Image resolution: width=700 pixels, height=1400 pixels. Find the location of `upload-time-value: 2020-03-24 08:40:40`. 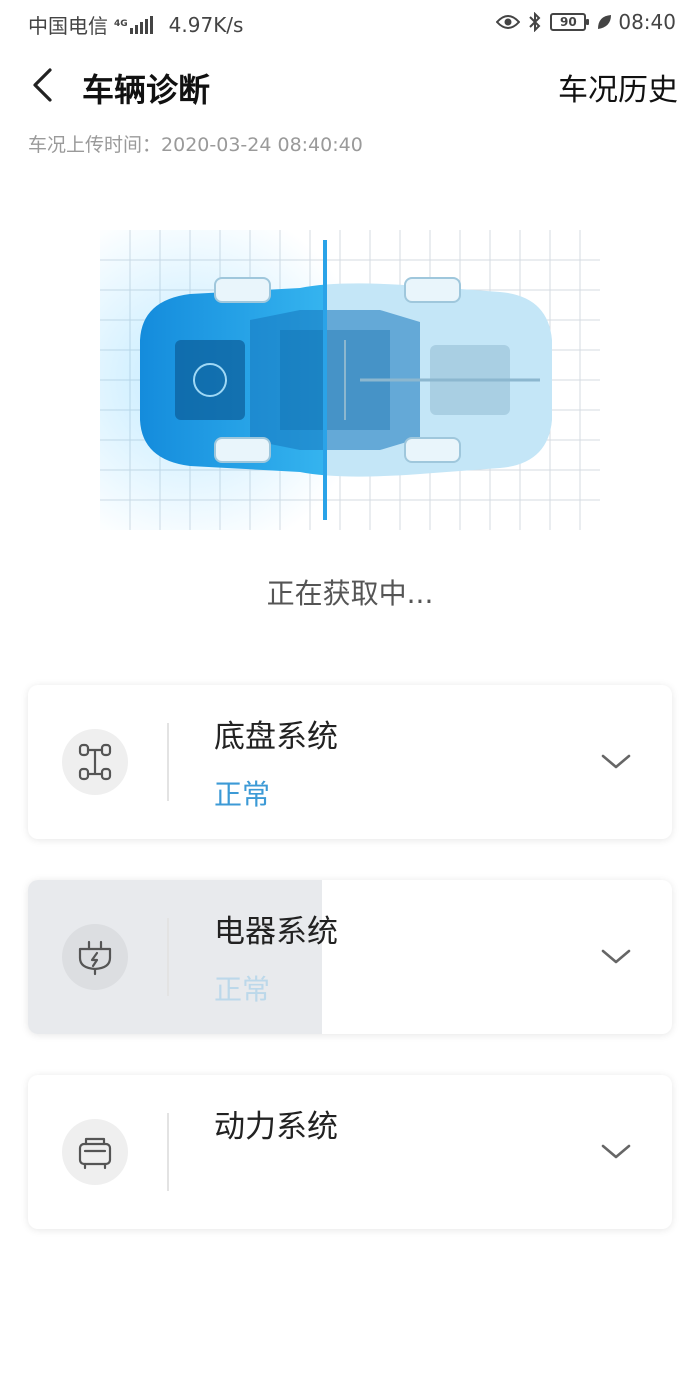

upload-time-value: 2020-03-24 08:40:40 is located at coordinates (262, 145).